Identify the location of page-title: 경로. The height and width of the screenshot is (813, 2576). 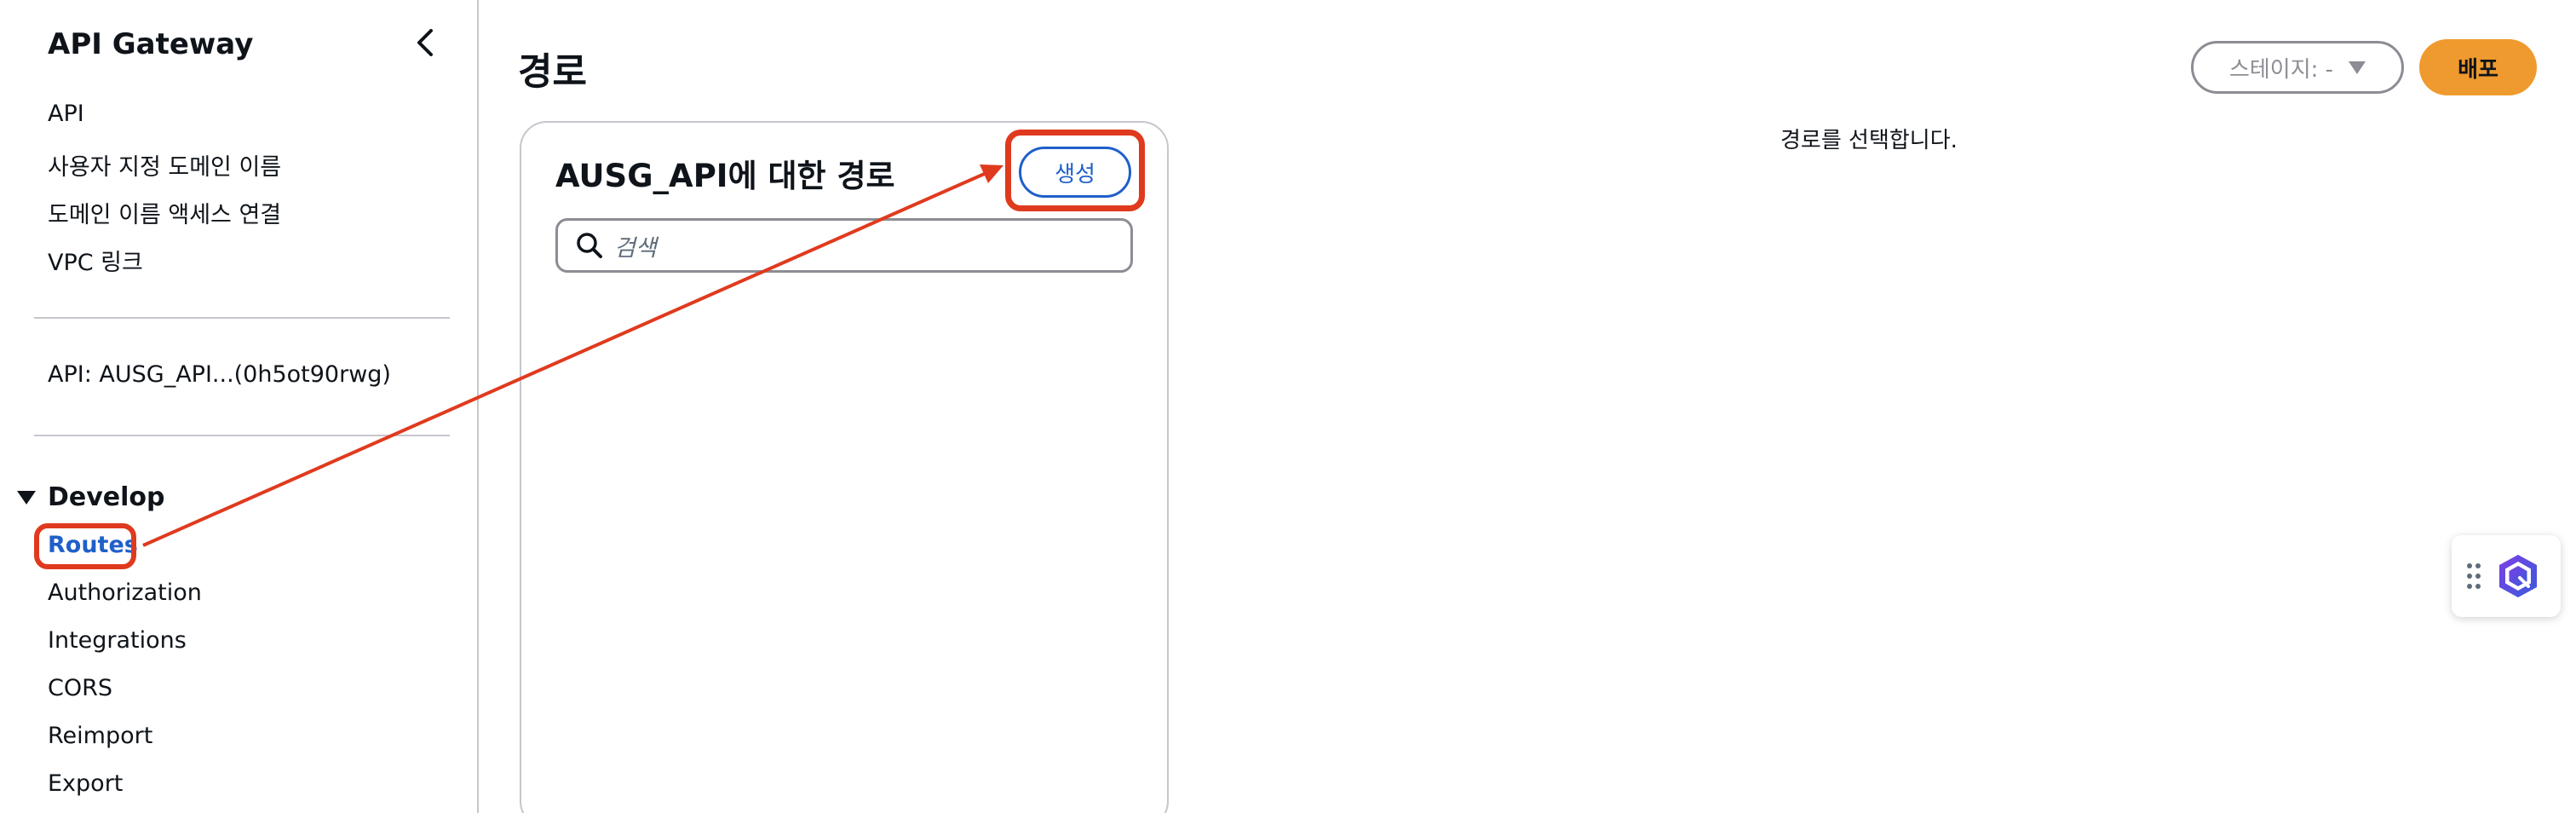
(553, 72).